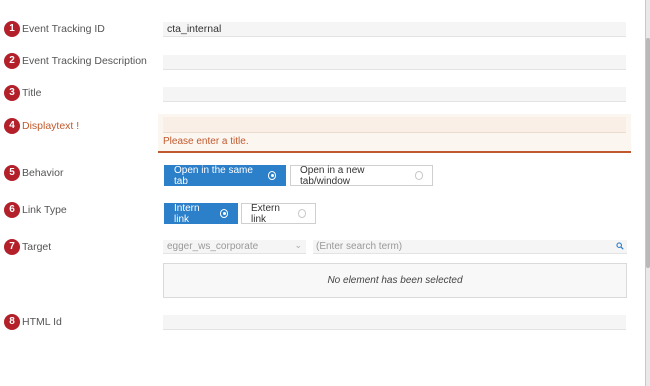 The height and width of the screenshot is (386, 650). What do you see at coordinates (12, 322) in the screenshot?
I see `step-badge-8: 8` at bounding box center [12, 322].